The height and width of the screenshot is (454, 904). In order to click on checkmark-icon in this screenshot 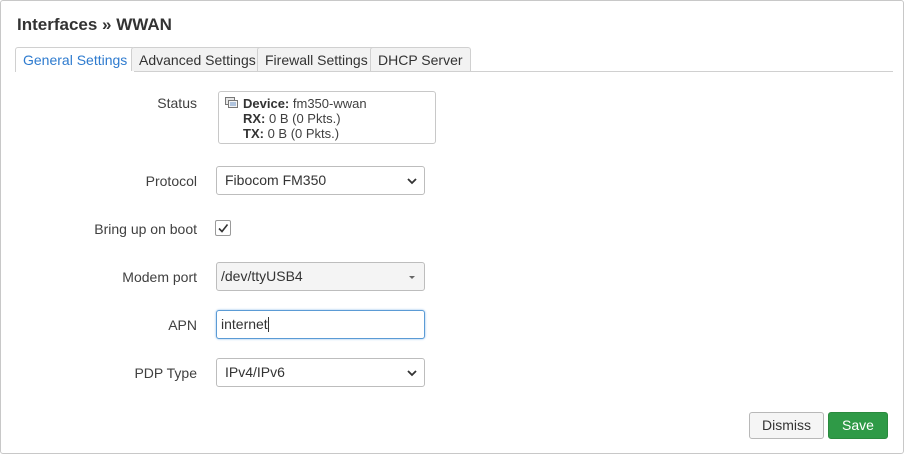, I will do `click(223, 228)`.